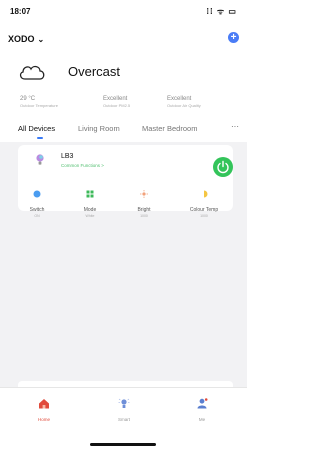 The height and width of the screenshot is (453, 320). I want to click on tab-home: Home, so click(44, 409).